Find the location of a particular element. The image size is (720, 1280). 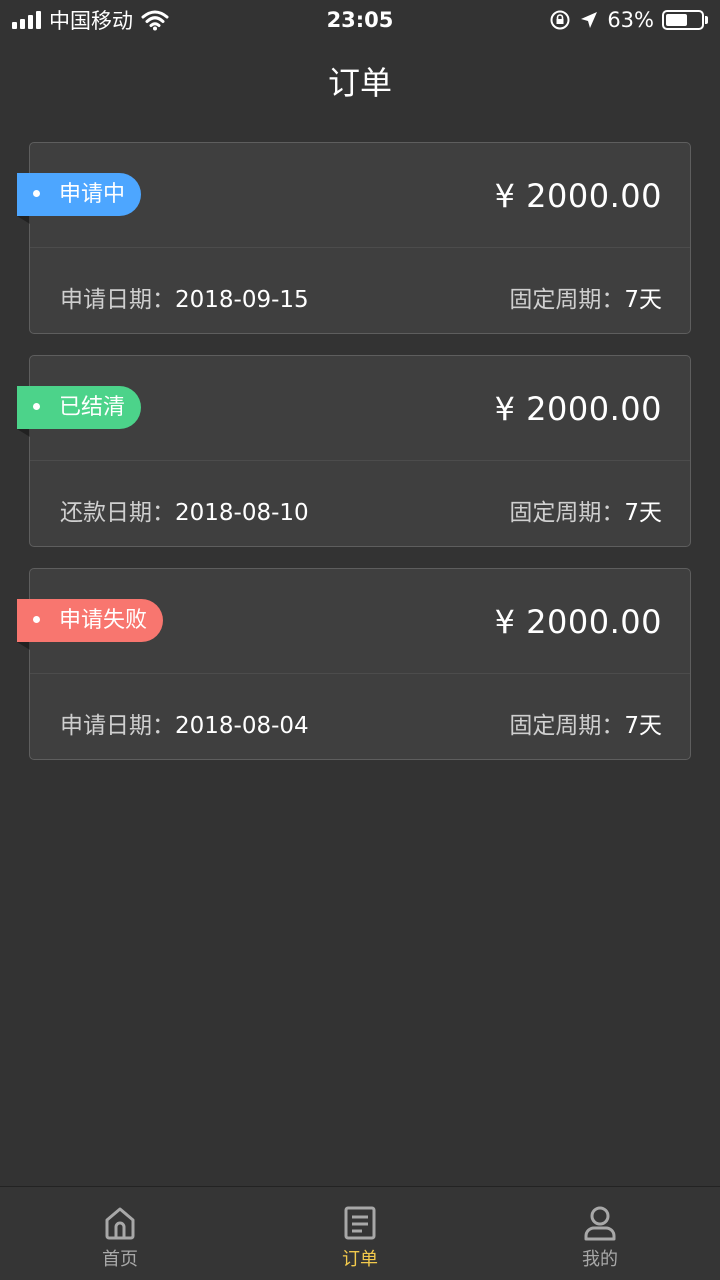

order-card-header: 申请失败 ¥ 2000.00 is located at coordinates (353, 621).